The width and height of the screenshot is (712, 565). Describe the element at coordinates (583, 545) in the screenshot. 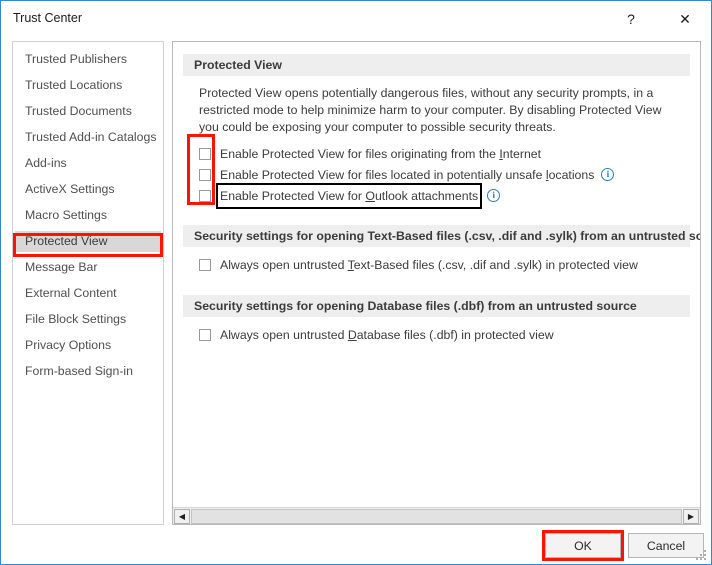

I see `ok-button: OK` at that location.